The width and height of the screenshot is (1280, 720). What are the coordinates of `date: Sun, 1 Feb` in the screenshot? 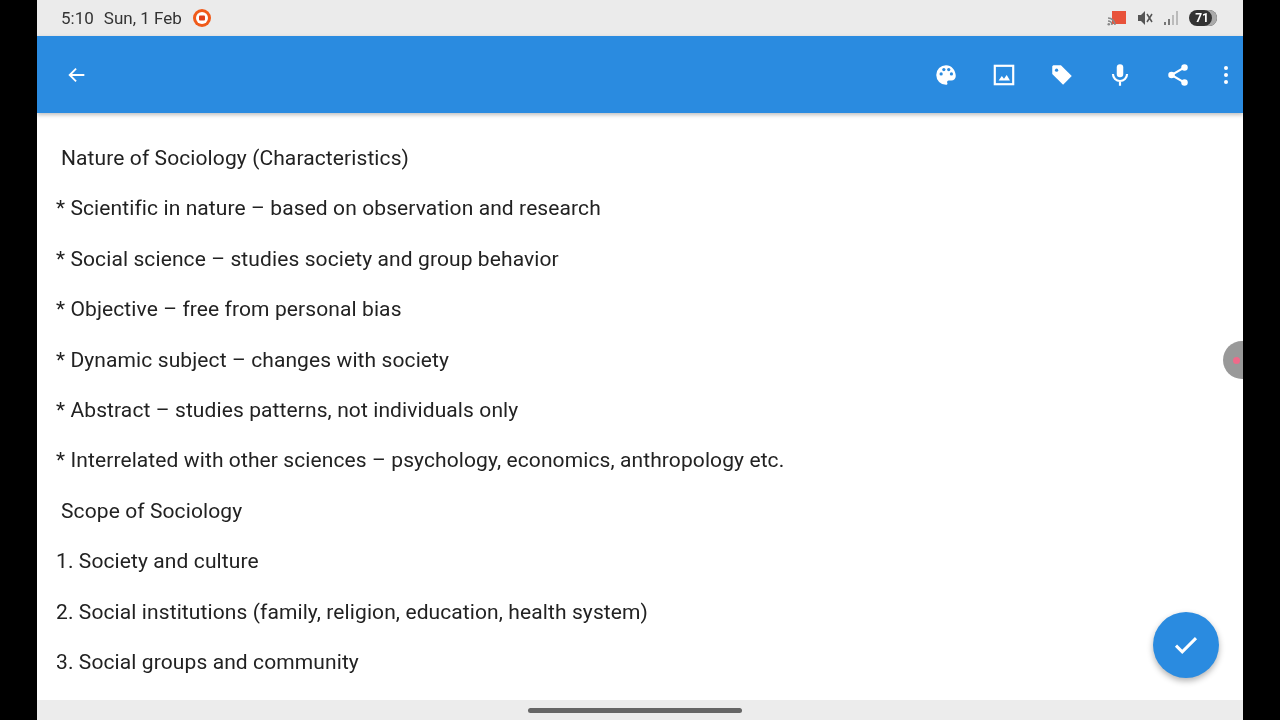 It's located at (142, 18).